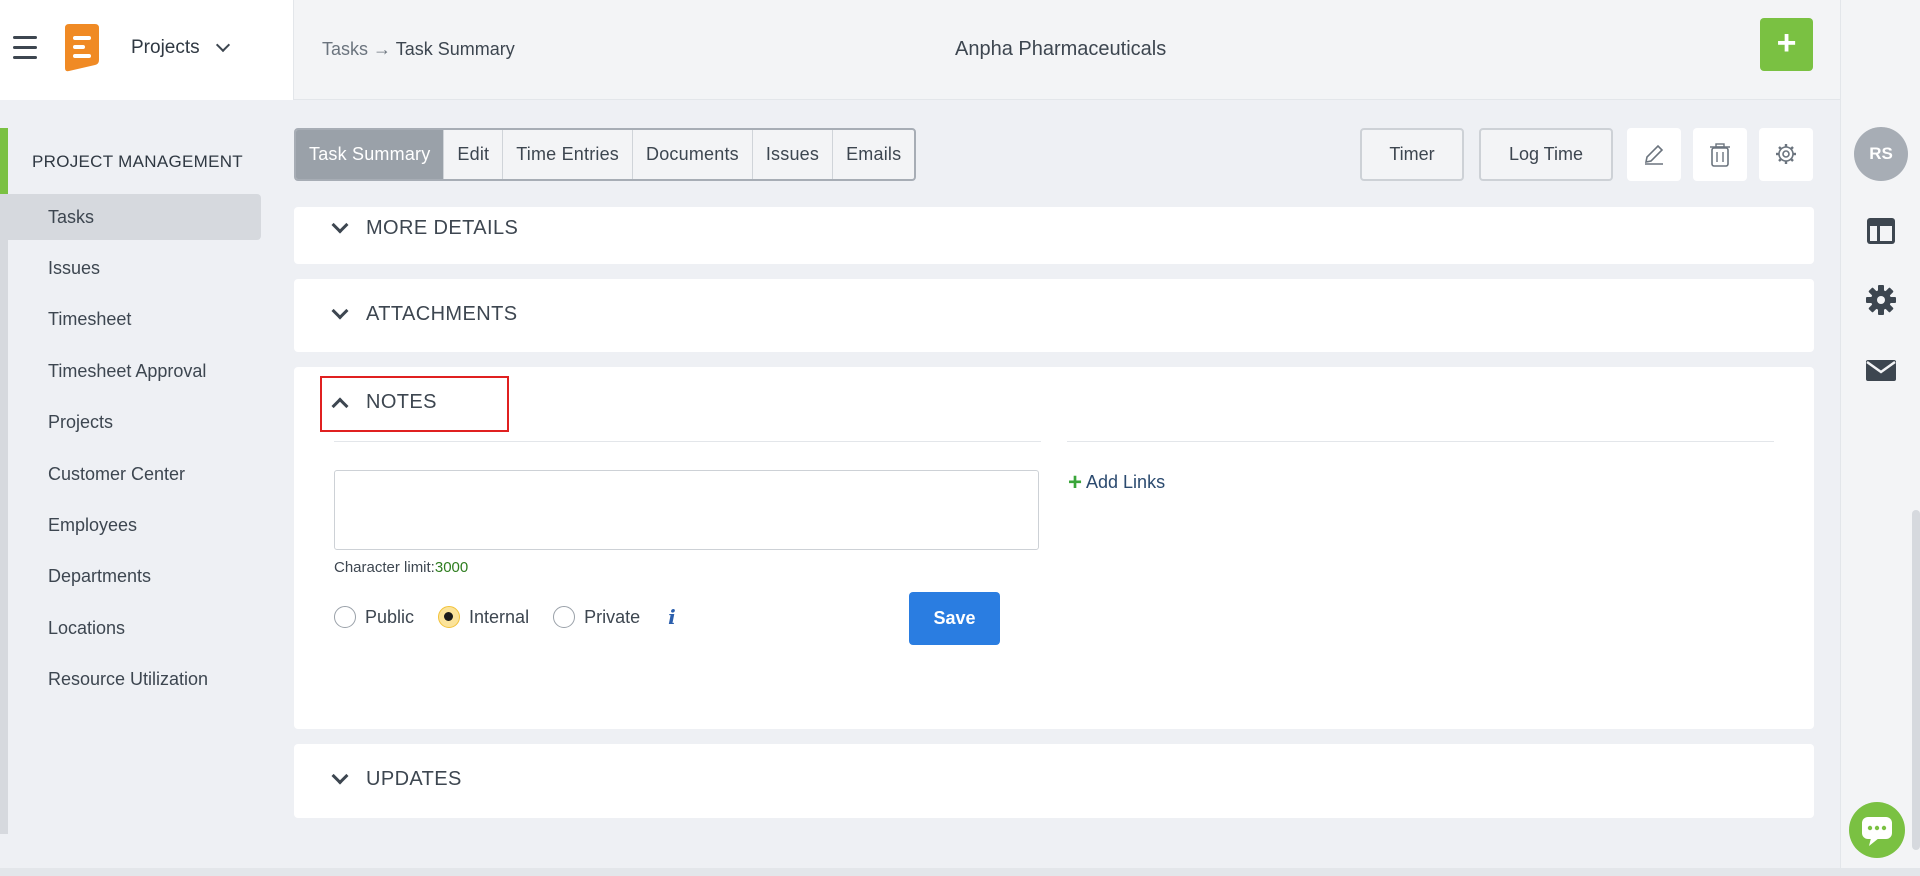  What do you see at coordinates (4, 514) in the screenshot?
I see `sidebar-track` at bounding box center [4, 514].